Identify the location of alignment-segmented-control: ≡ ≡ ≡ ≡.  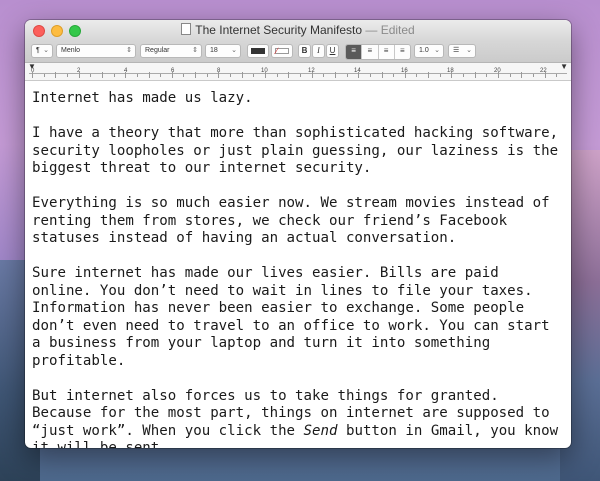
(378, 52).